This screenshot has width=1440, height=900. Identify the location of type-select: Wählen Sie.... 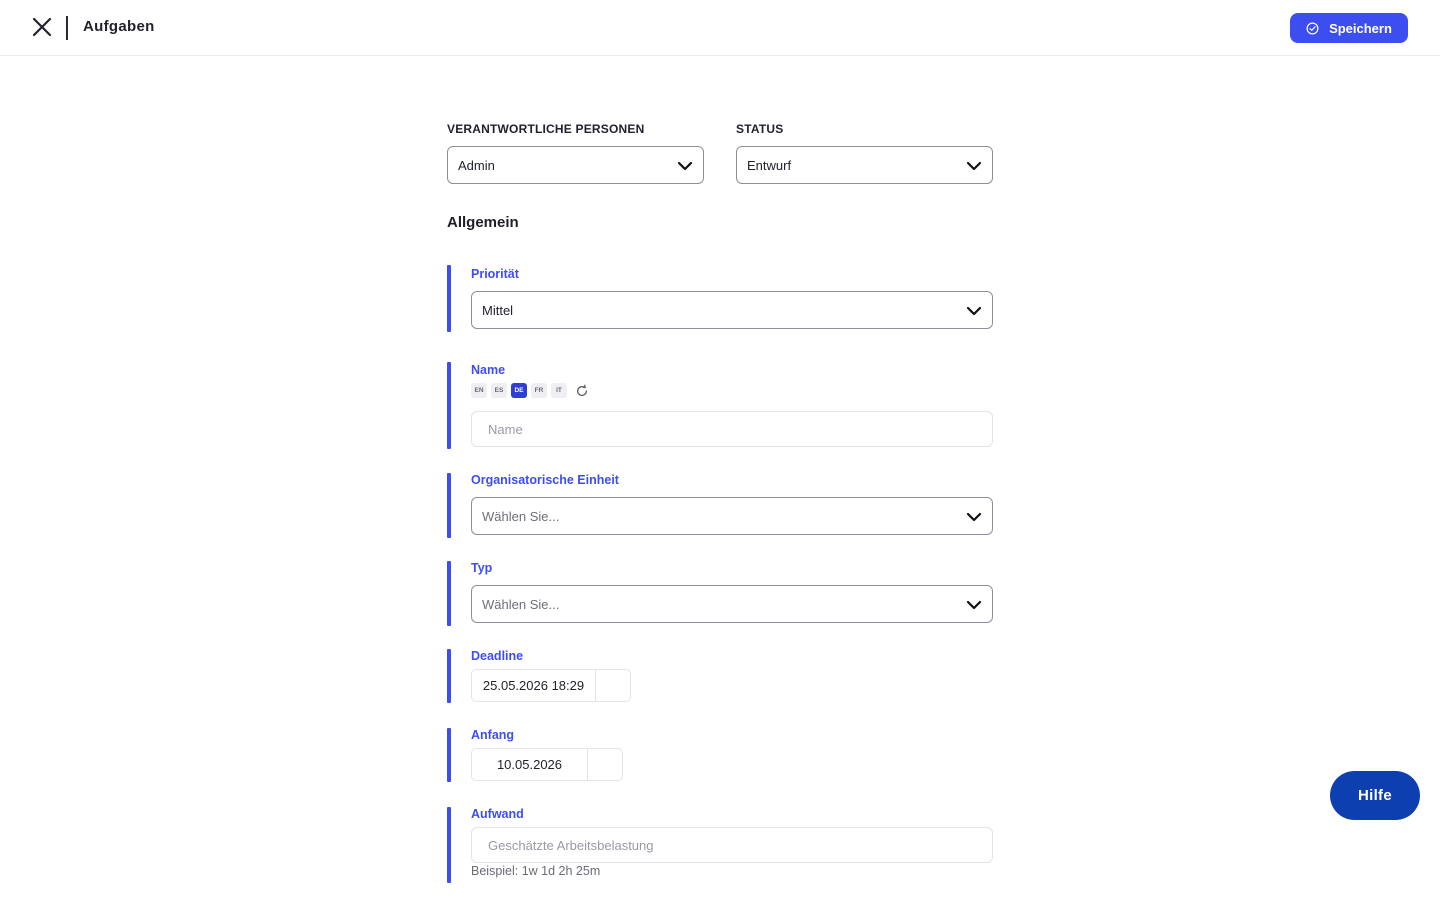
(732, 604).